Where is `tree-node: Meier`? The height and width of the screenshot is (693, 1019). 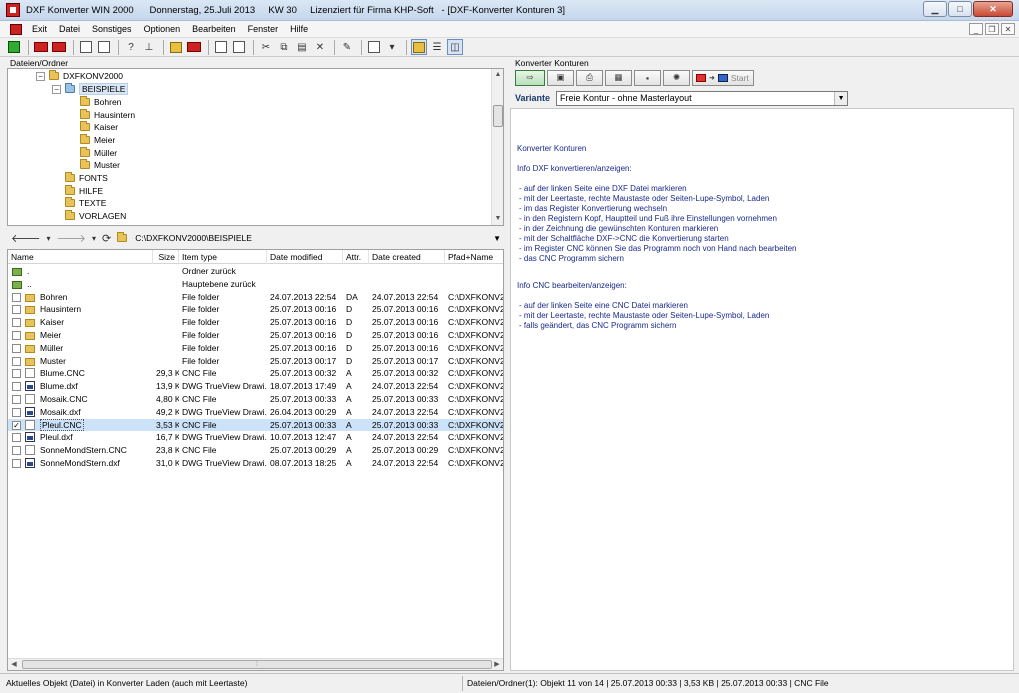 tree-node: Meier is located at coordinates (97, 140).